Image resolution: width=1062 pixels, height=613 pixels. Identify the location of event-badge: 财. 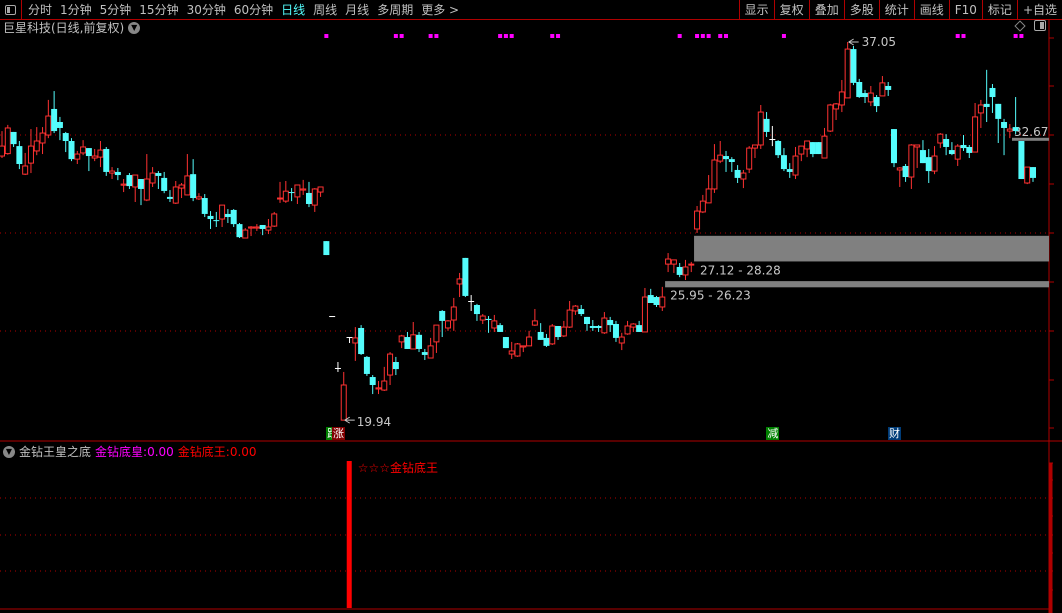
(894, 433).